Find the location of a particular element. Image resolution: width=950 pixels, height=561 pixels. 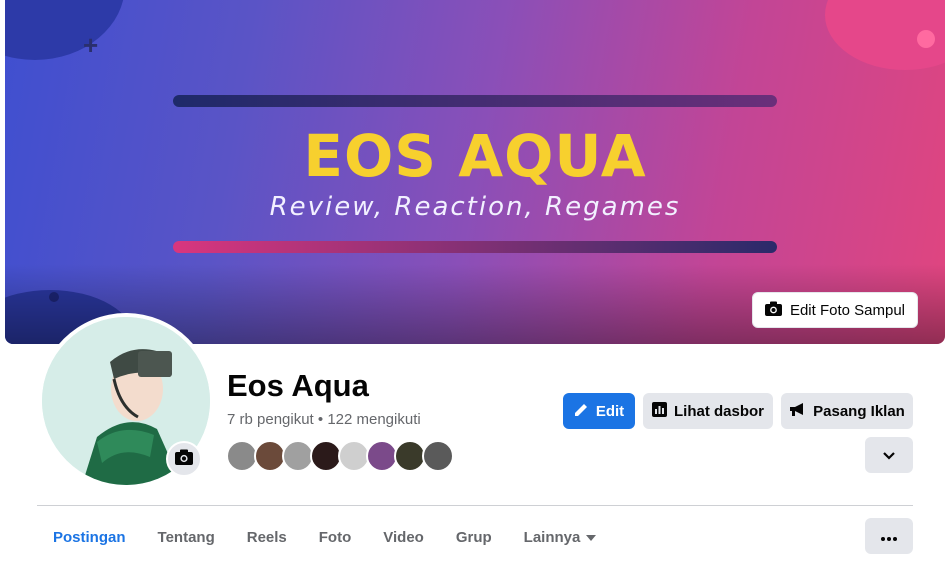

edit-label: Edit is located at coordinates (610, 411).